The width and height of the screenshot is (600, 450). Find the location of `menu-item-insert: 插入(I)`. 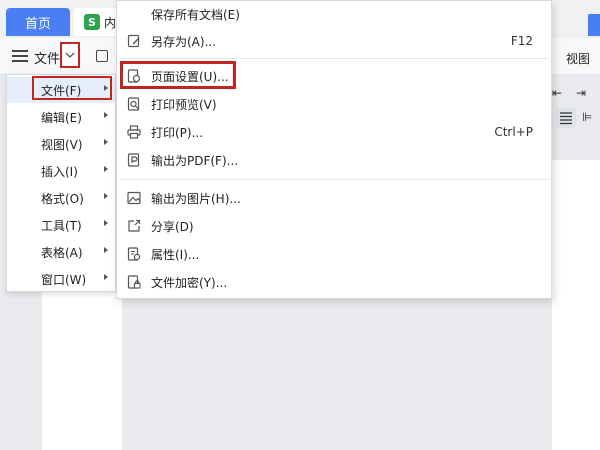

menu-item-insert: 插入(I) is located at coordinates (61, 171).